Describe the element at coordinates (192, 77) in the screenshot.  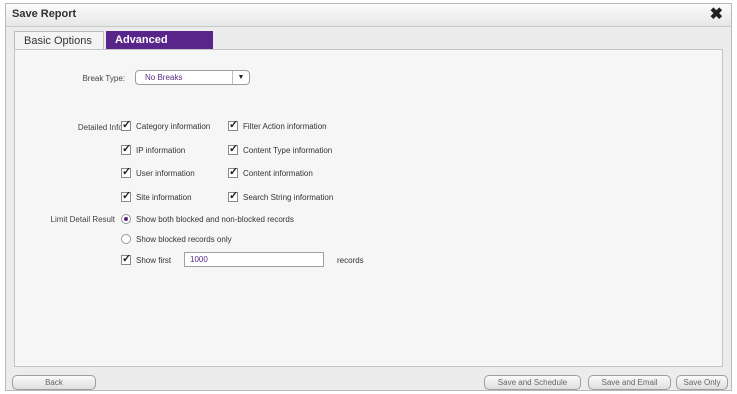
I see `break-type-select: No Breaks ▼` at that location.